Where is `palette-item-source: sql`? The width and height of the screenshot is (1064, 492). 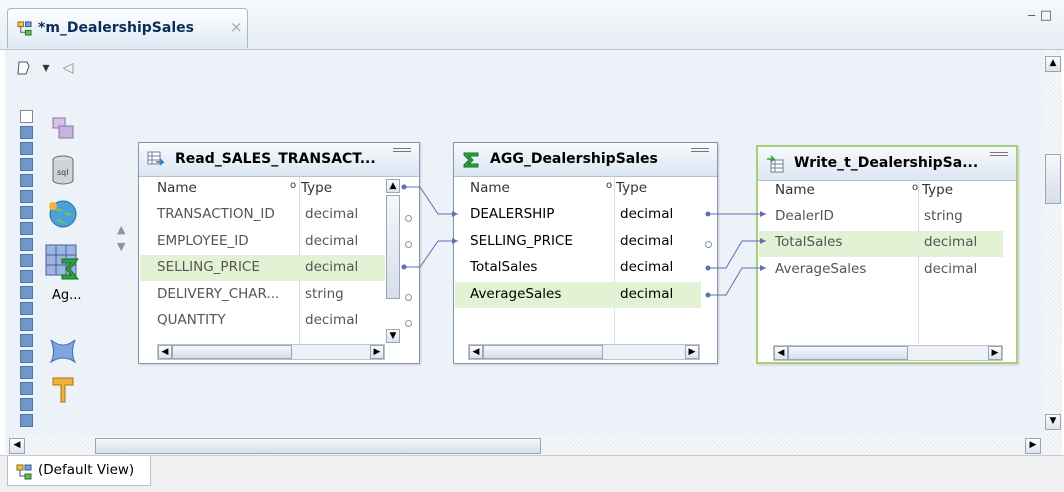 palette-item-source: sql is located at coordinates (63, 170).